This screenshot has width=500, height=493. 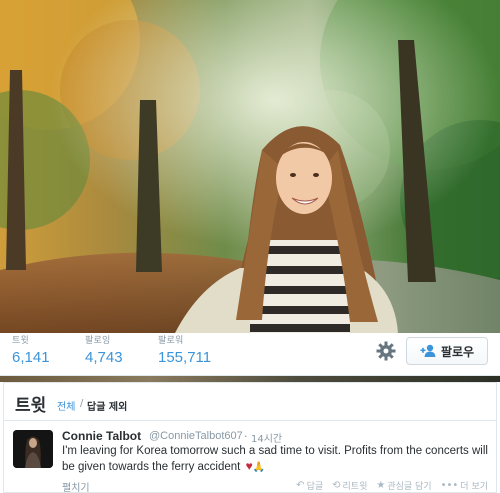 I want to click on follow-button-label: 팔로우, so click(x=457, y=351).